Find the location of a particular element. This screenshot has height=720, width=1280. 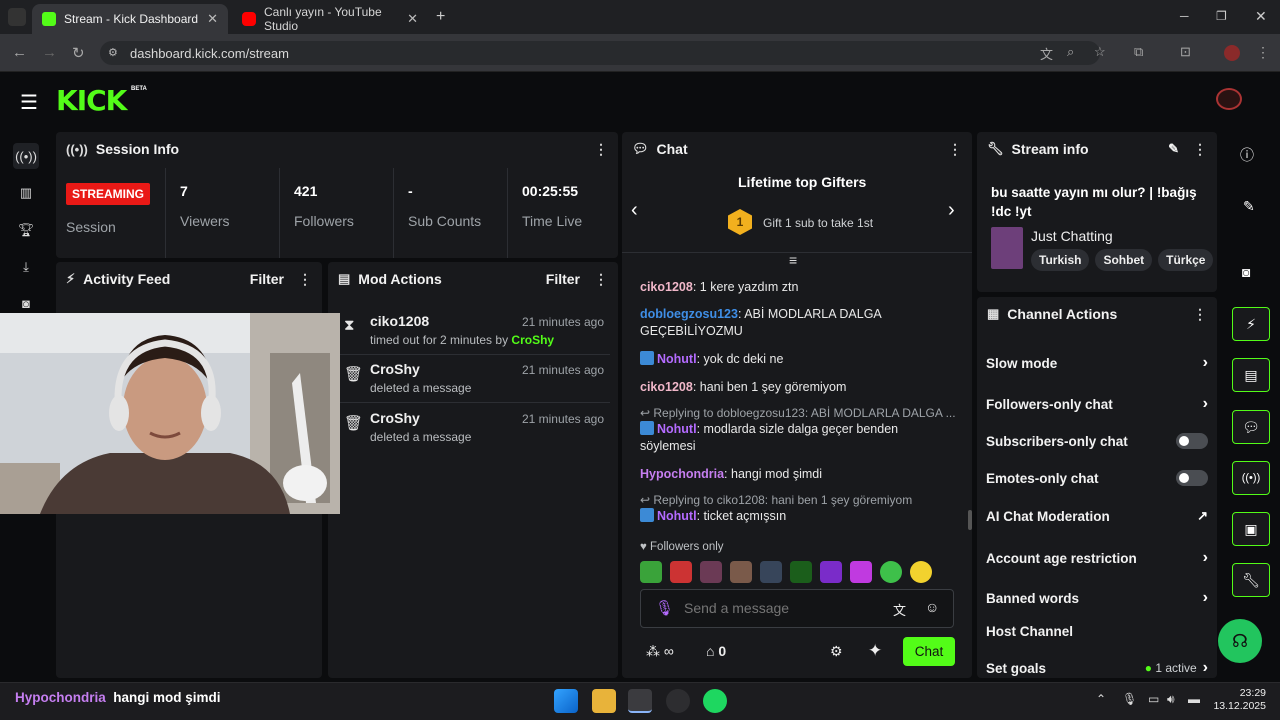

mod-filter-button: Filter is located at coordinates (563, 279).